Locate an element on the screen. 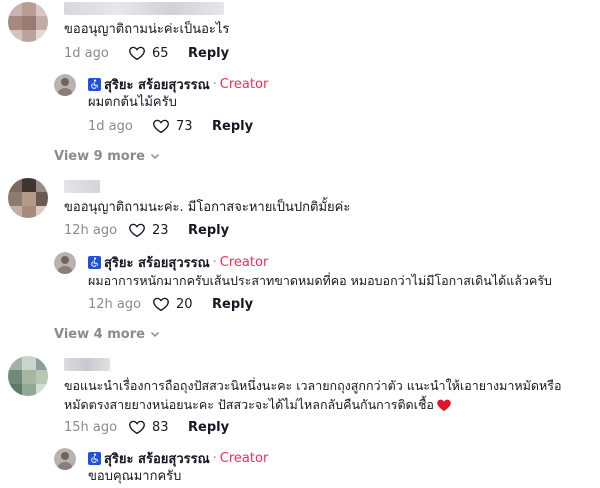  comment-text: ขออนุญาติถามน่ะค่ะเป็นอะไร is located at coordinates (147, 29).